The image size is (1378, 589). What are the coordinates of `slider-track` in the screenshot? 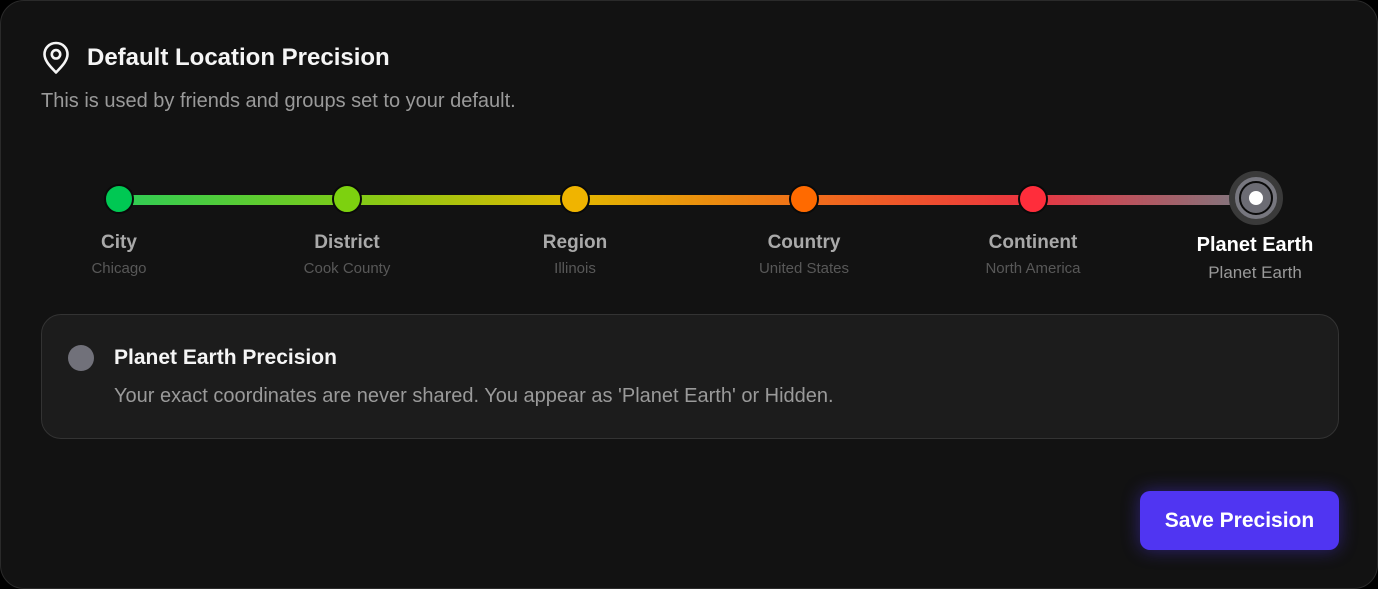 It's located at (687, 200).